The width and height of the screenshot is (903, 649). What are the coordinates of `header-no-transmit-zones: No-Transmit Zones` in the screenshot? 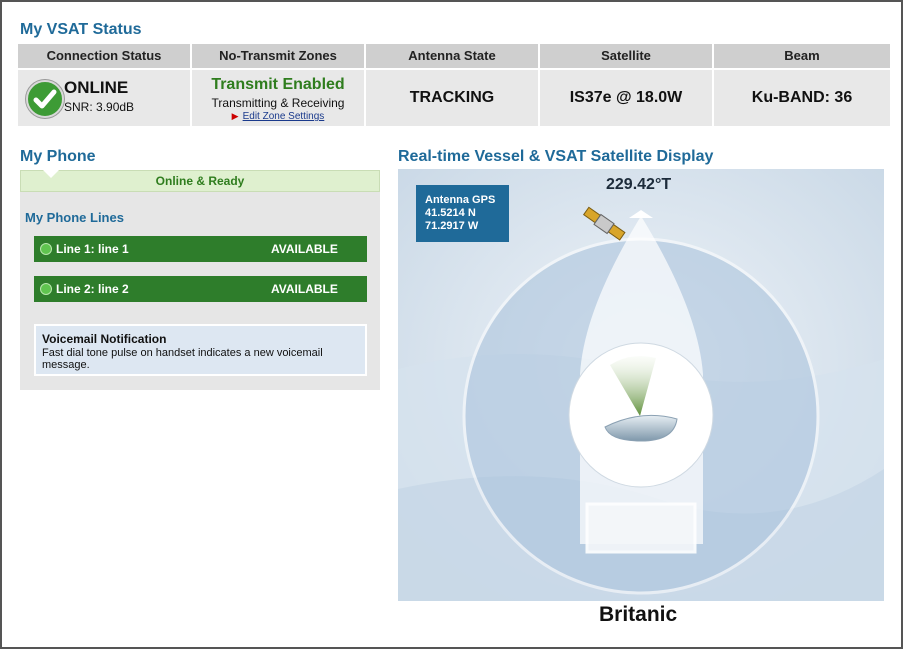 It's located at (279, 56).